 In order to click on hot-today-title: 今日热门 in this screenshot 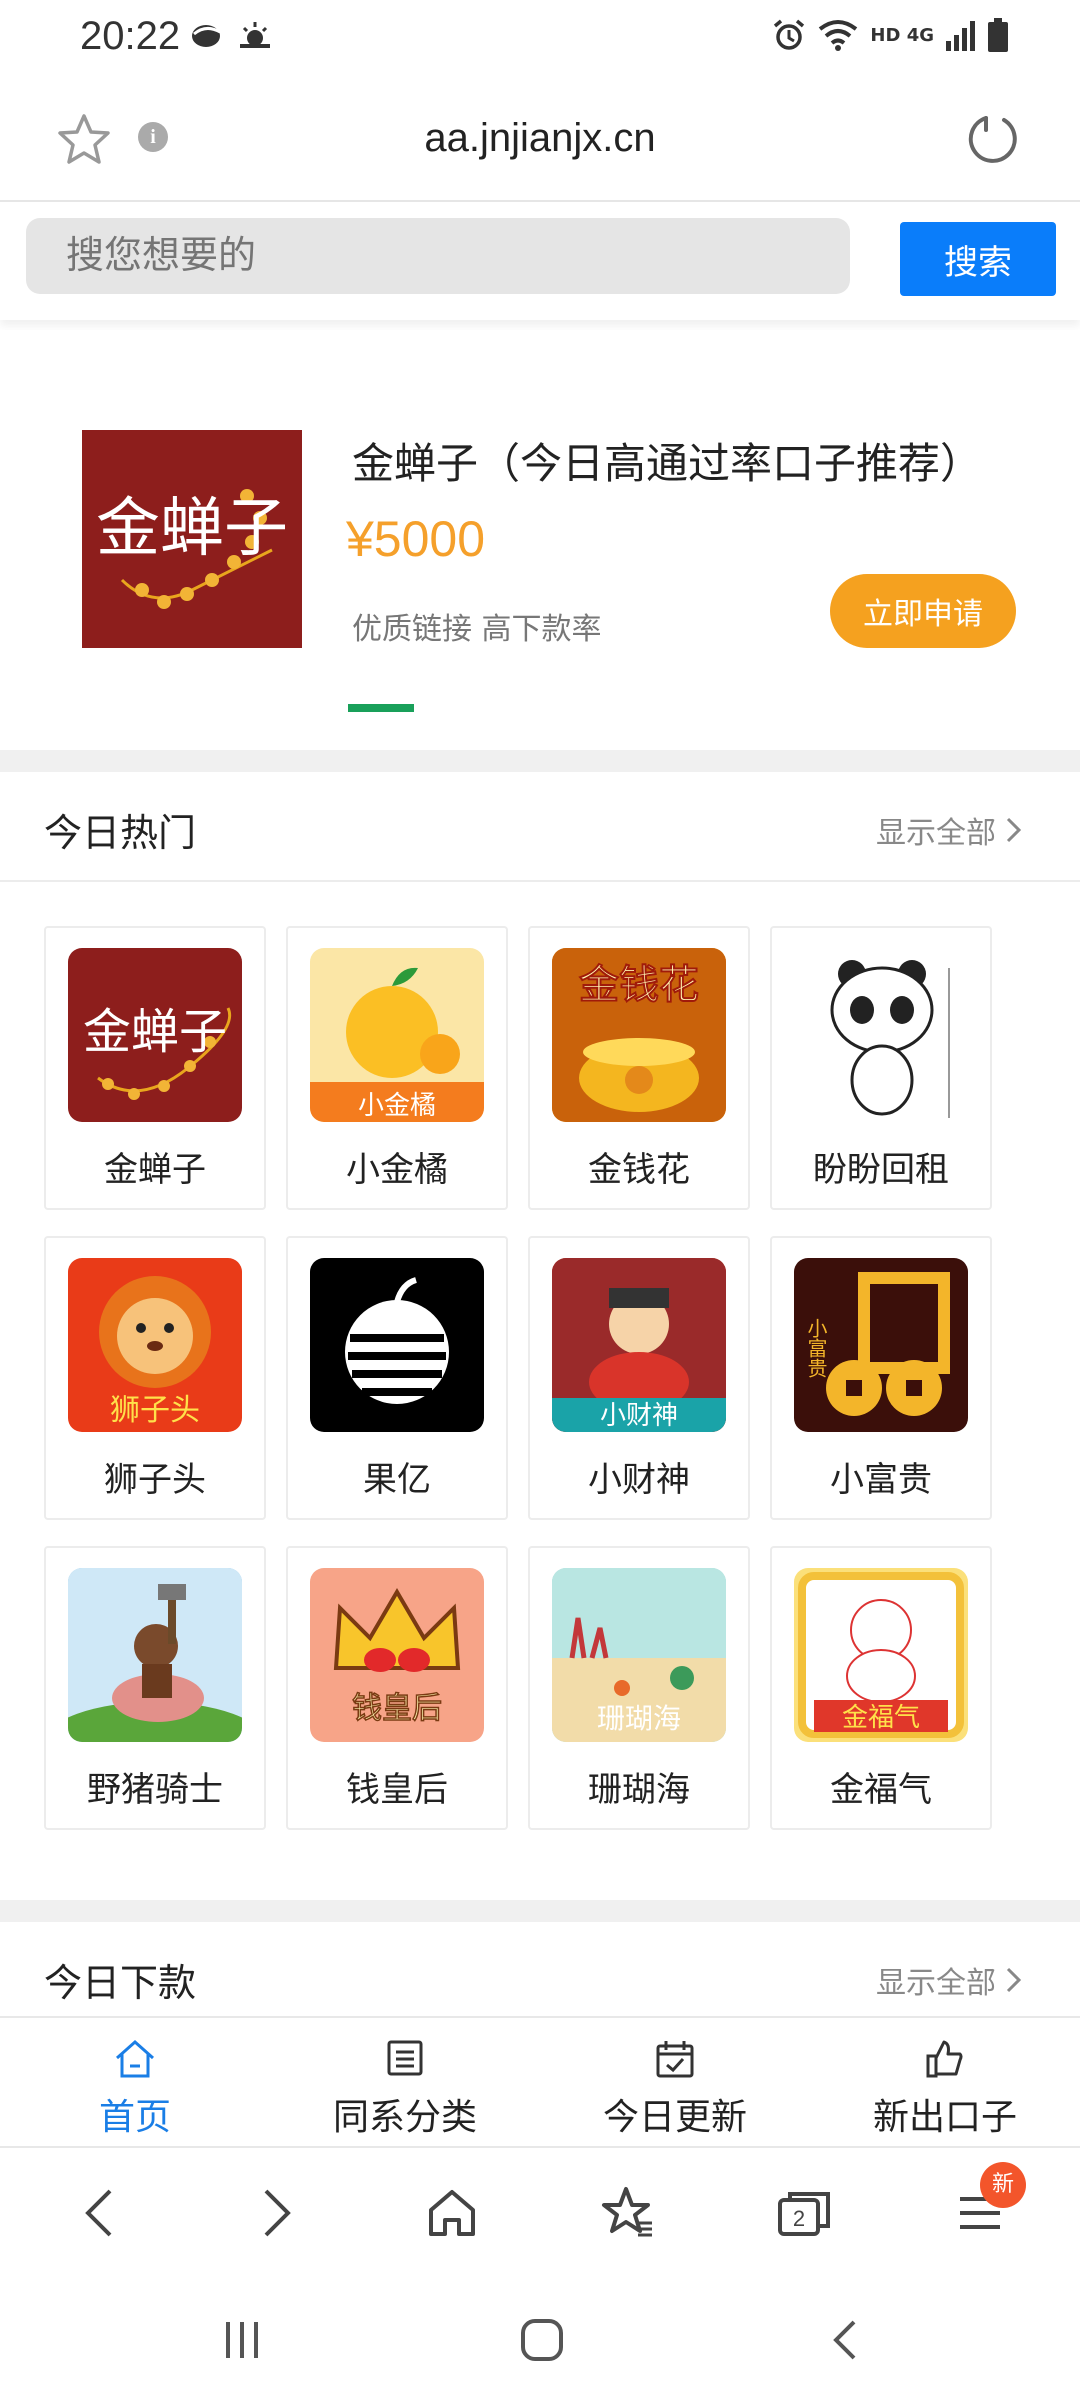, I will do `click(120, 833)`.